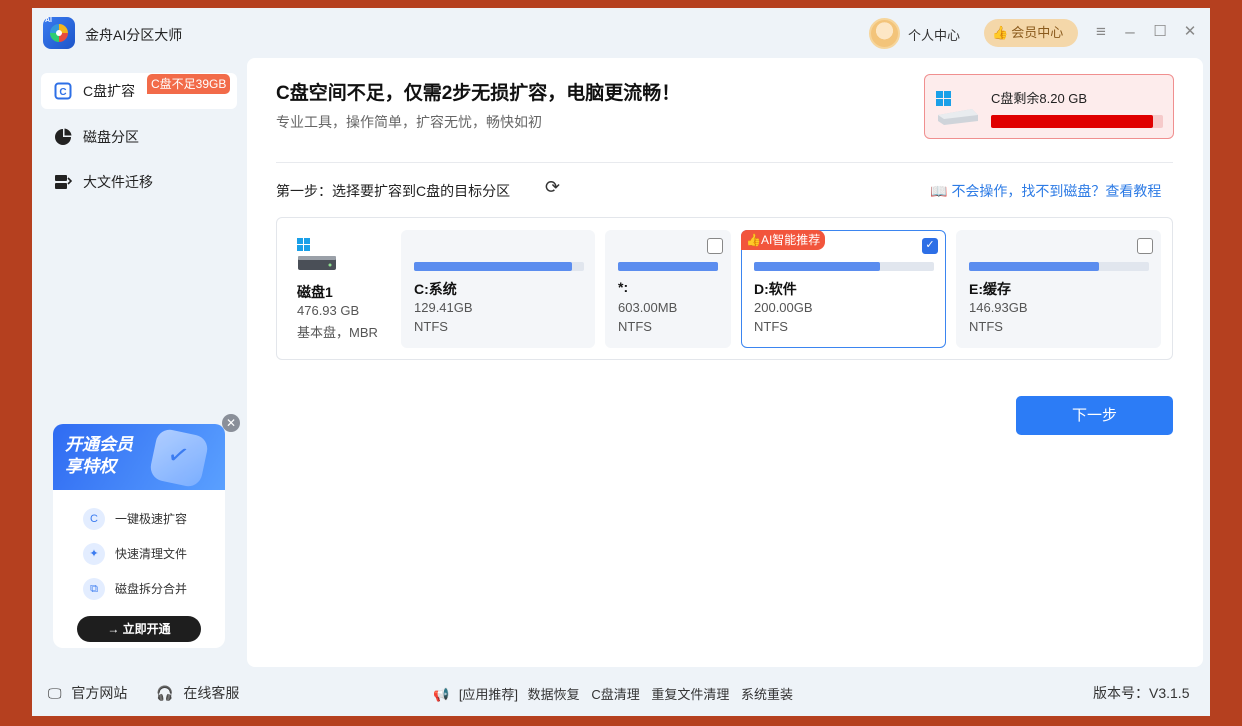 The height and width of the screenshot is (726, 1242). I want to click on sidebar-item-label: C盘扩容, so click(109, 91).